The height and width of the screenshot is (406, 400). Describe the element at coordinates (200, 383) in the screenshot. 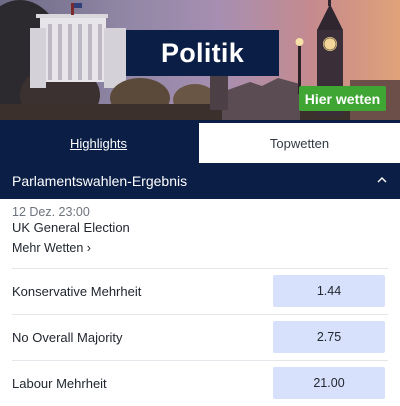

I see `market-row: Labour Mehrheit 21.00` at that location.